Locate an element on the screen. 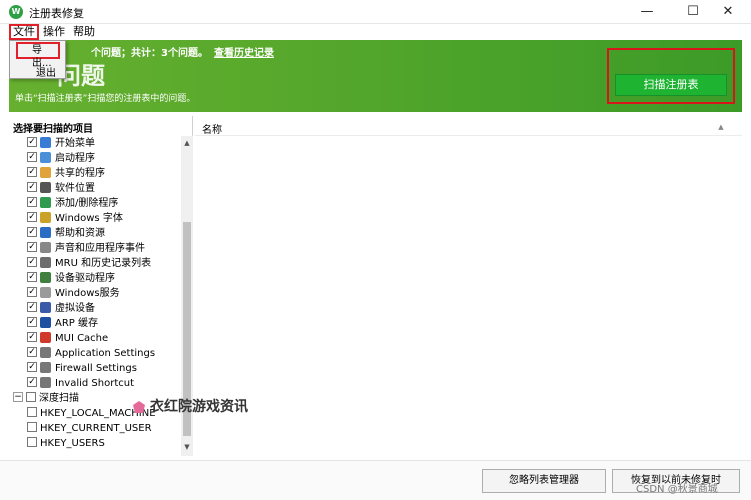  startup-programs-icon is located at coordinates (45, 157).